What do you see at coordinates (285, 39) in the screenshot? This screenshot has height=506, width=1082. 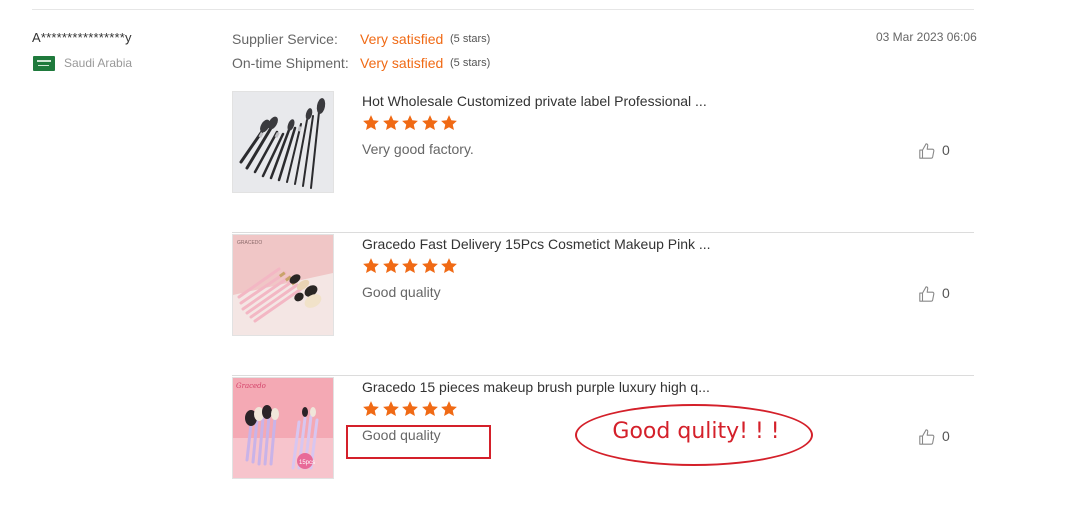 I see `supplier-service-label: Supplier Service:` at bounding box center [285, 39].